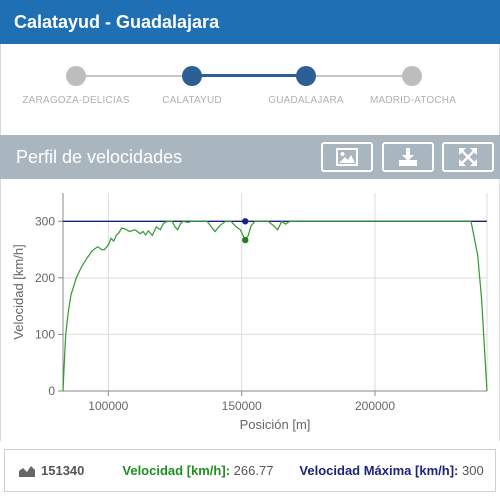 Image resolution: width=500 pixels, height=500 pixels. What do you see at coordinates (375, 406) in the screenshot?
I see `x-tick-label: 200000` at bounding box center [375, 406].